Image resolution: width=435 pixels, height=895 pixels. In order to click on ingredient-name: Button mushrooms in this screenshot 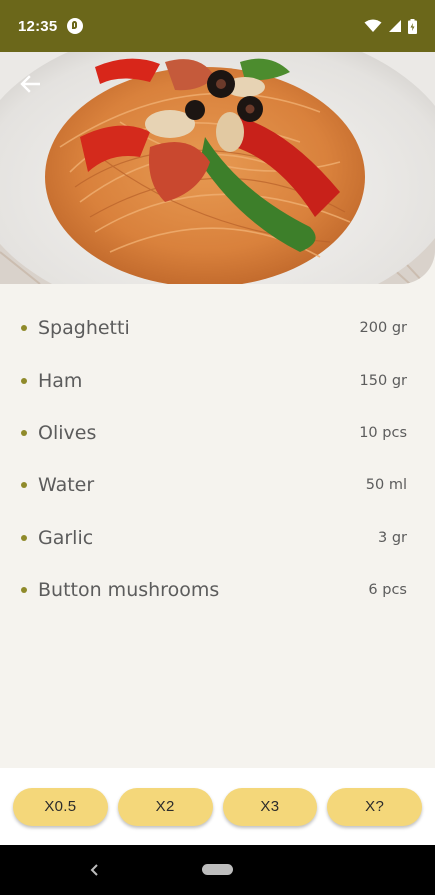, I will do `click(129, 590)`.